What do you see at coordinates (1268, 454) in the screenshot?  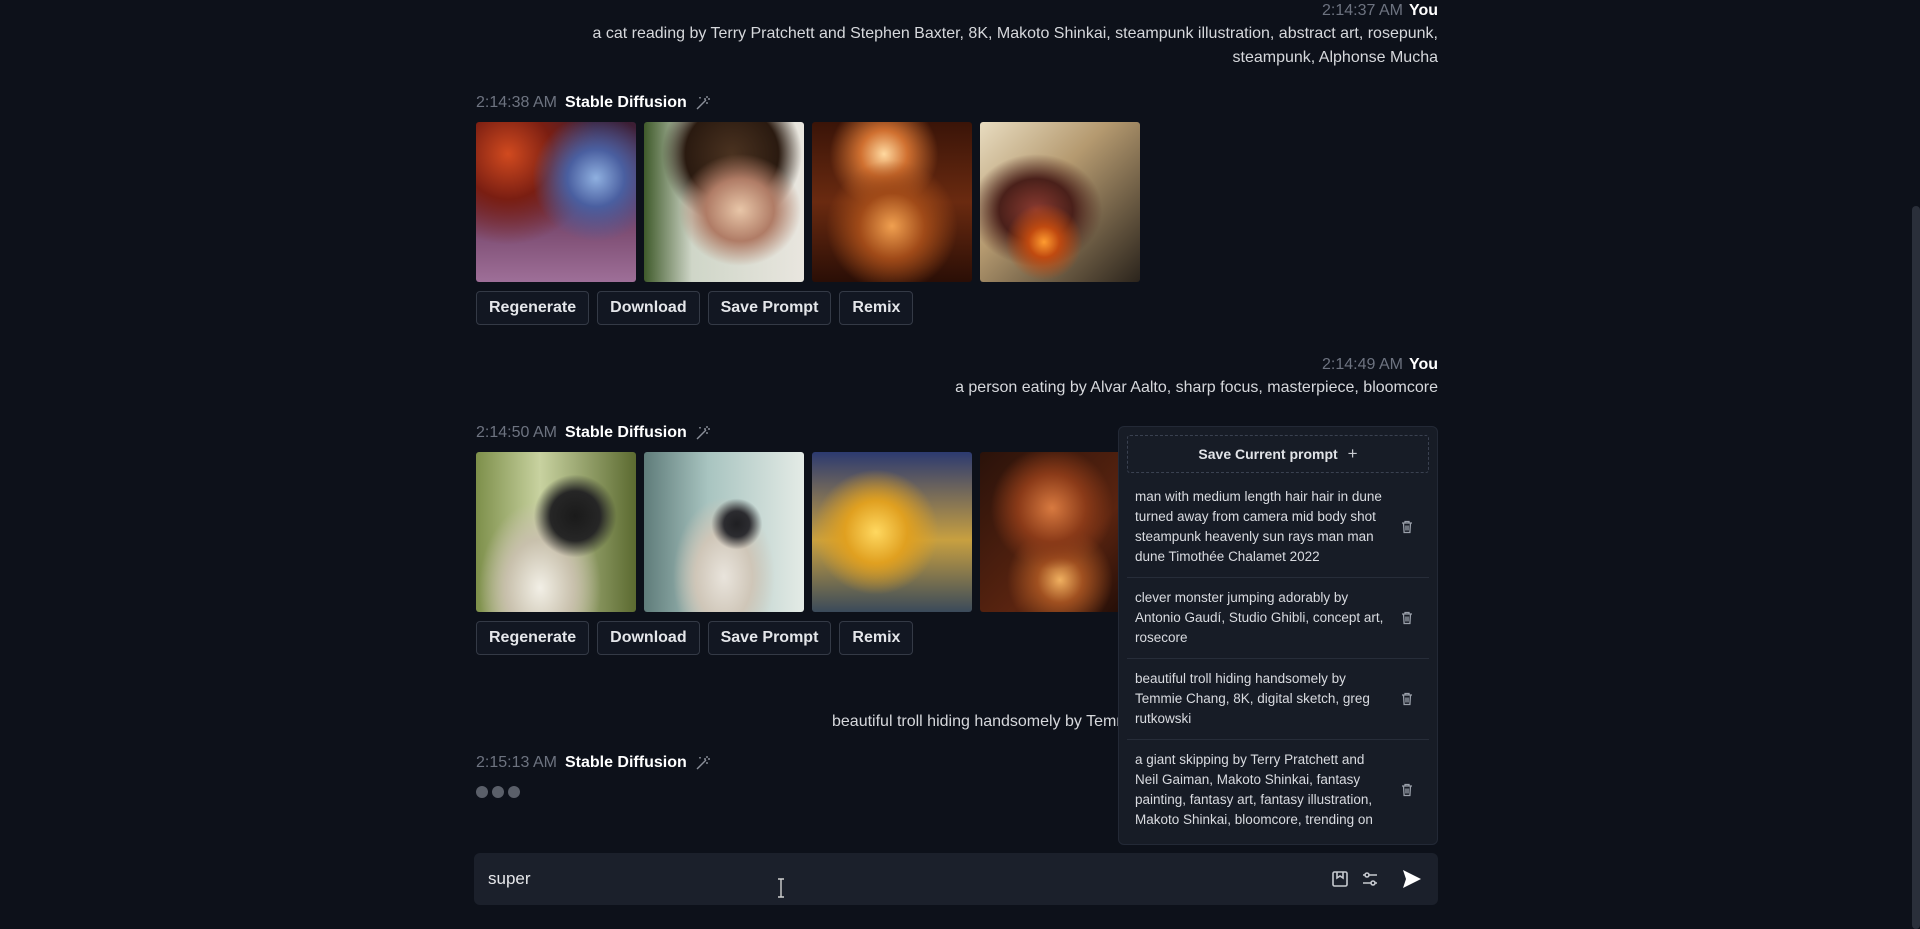 I see `save-current-label: Save Current prompt` at bounding box center [1268, 454].